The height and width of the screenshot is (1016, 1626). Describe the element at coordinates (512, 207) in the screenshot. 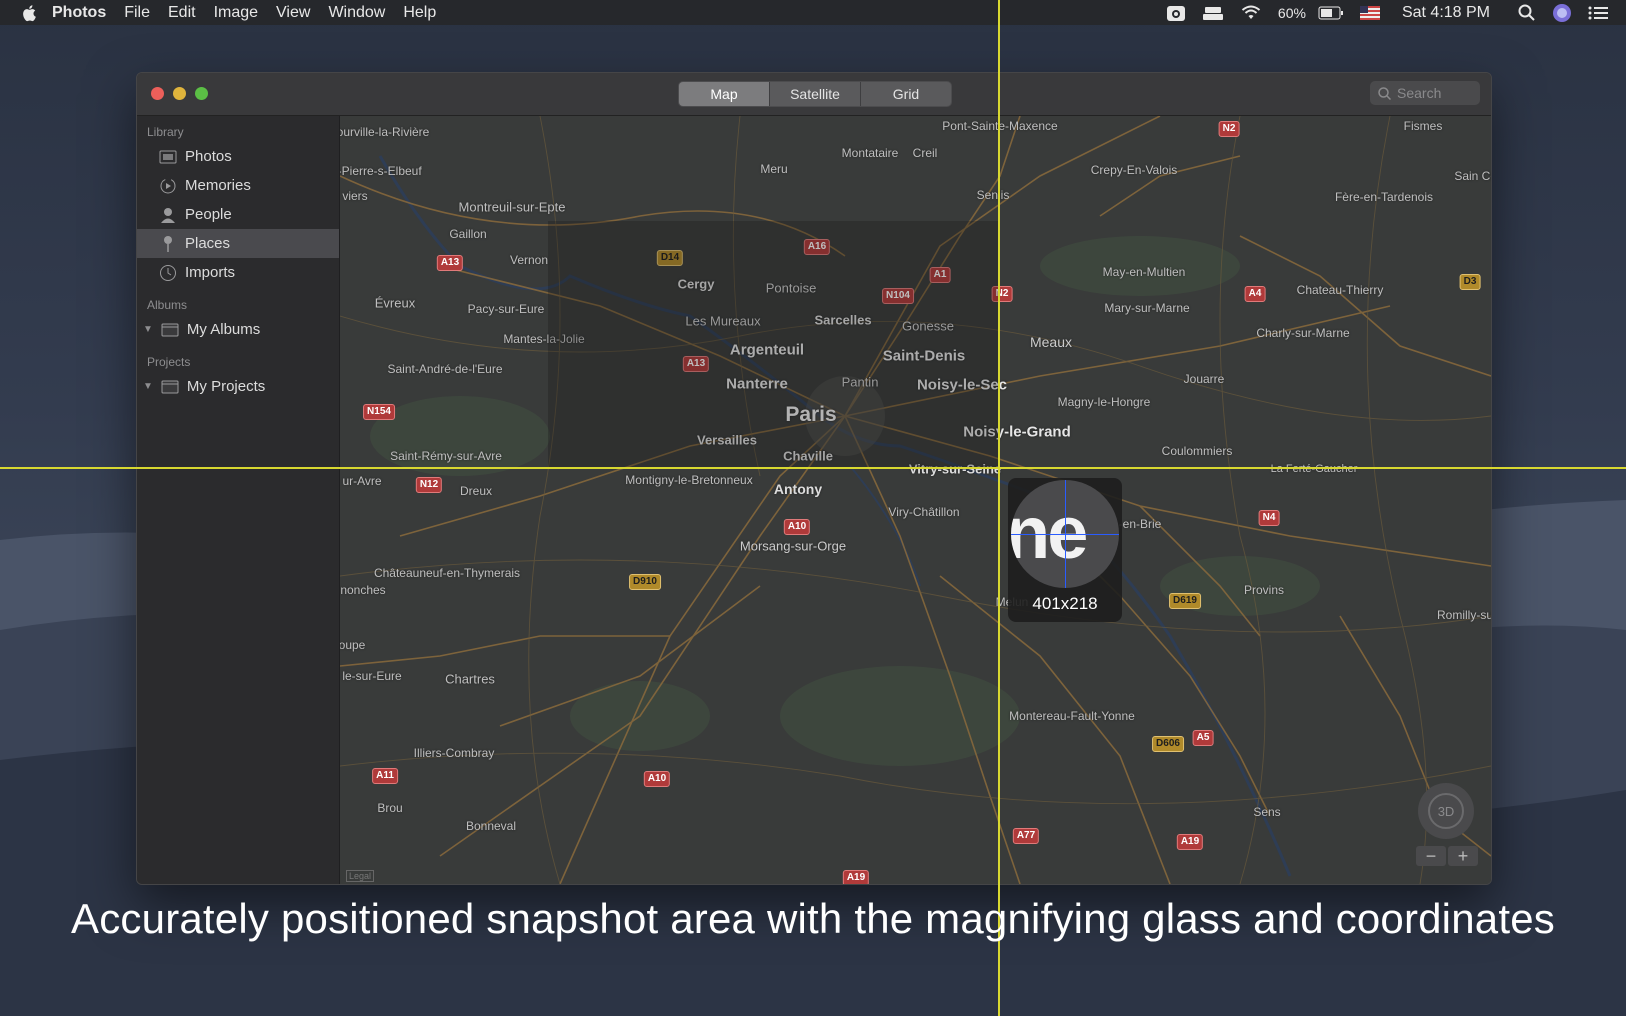

I see `map-label: Montreuil-sur-Epte` at that location.